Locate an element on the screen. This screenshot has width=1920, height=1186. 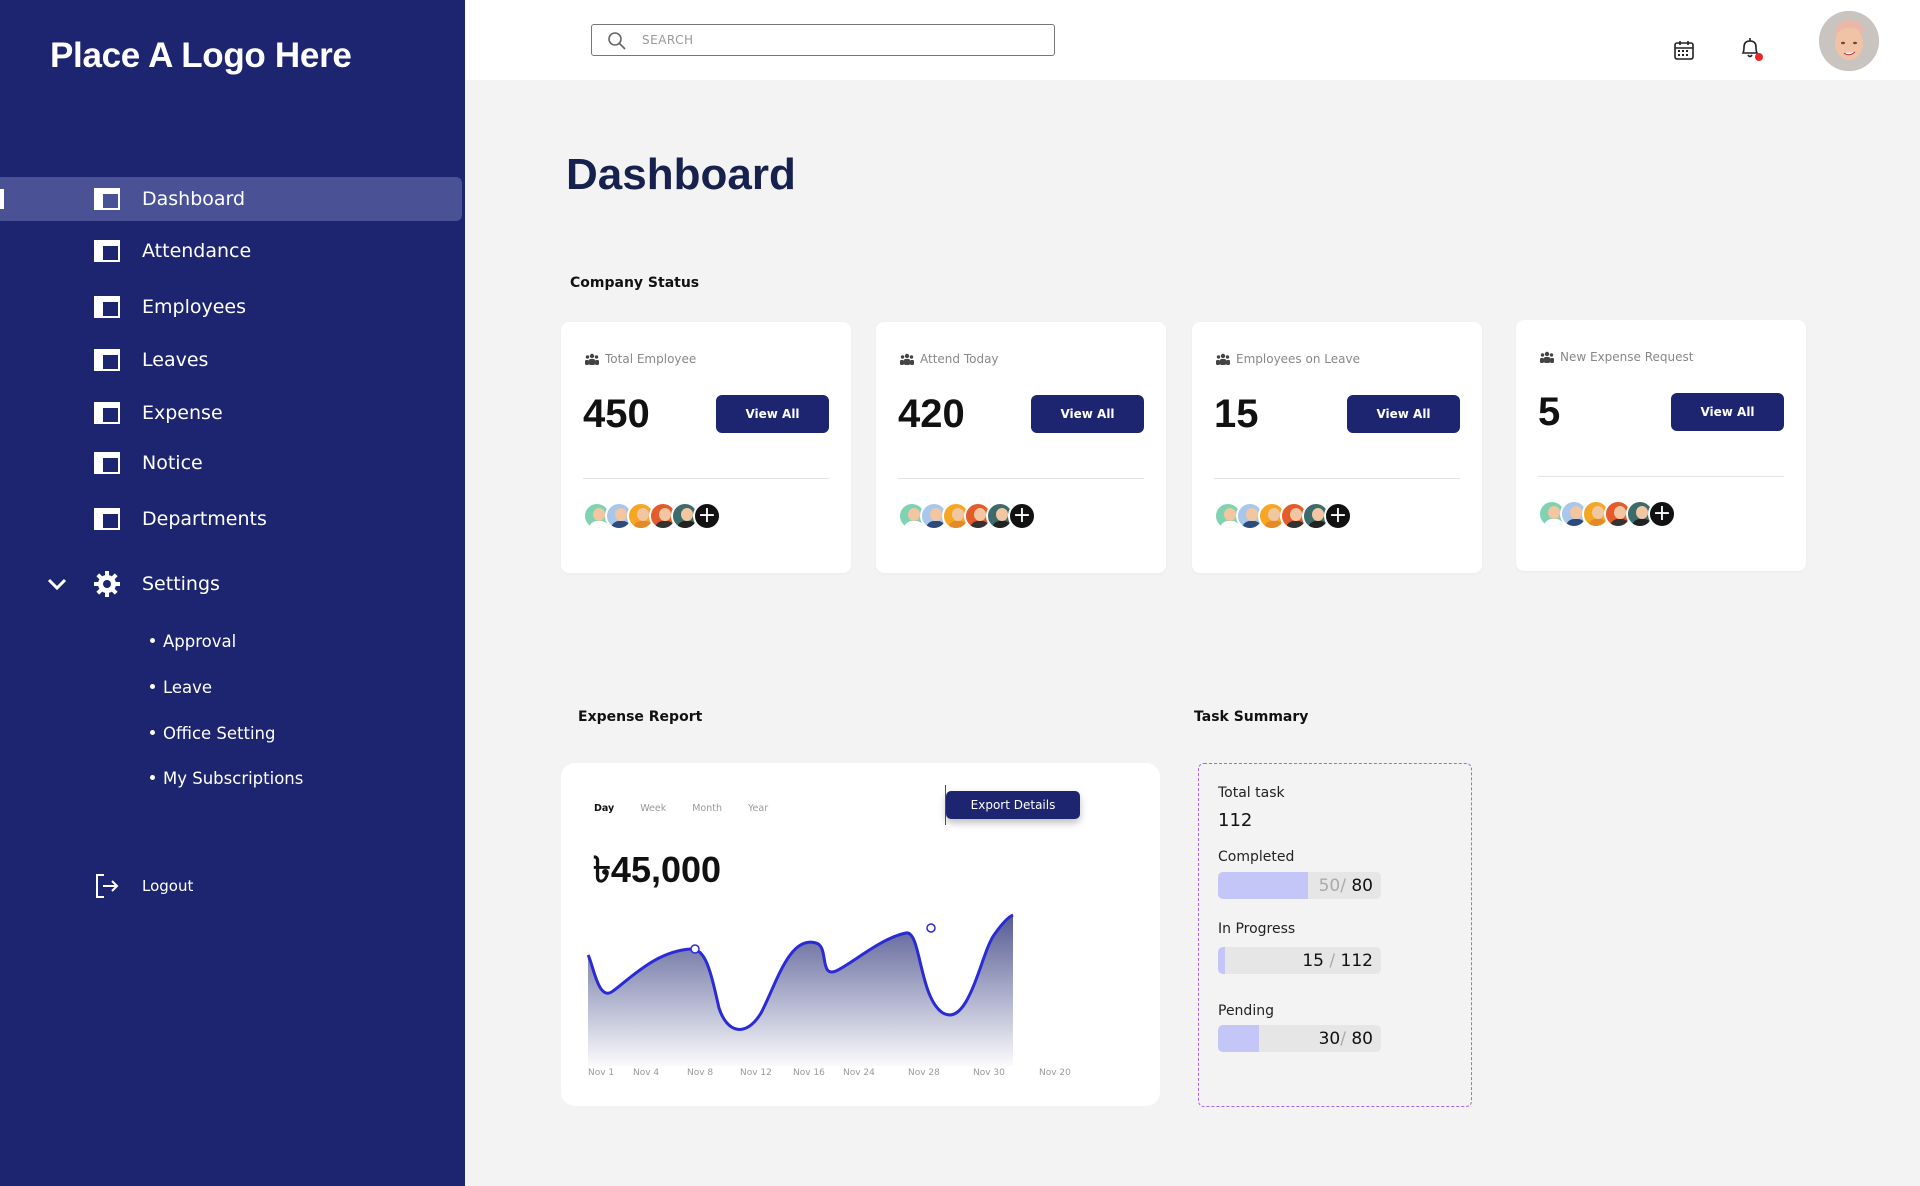
x-tick-label: Nov 1 is located at coordinates (601, 1073).